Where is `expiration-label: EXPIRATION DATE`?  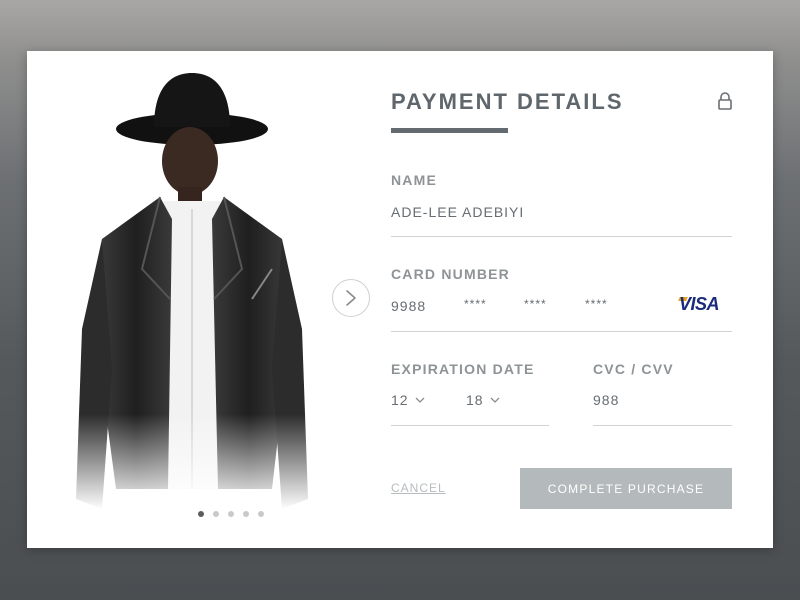 expiration-label: EXPIRATION DATE is located at coordinates (463, 369).